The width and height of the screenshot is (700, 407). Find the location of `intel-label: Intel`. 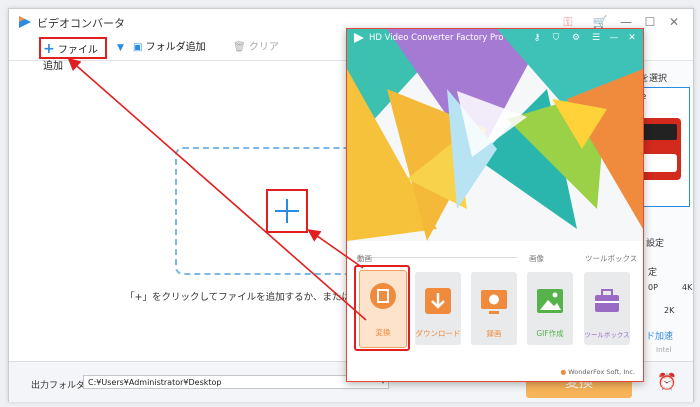

intel-label: Intel is located at coordinates (664, 350).